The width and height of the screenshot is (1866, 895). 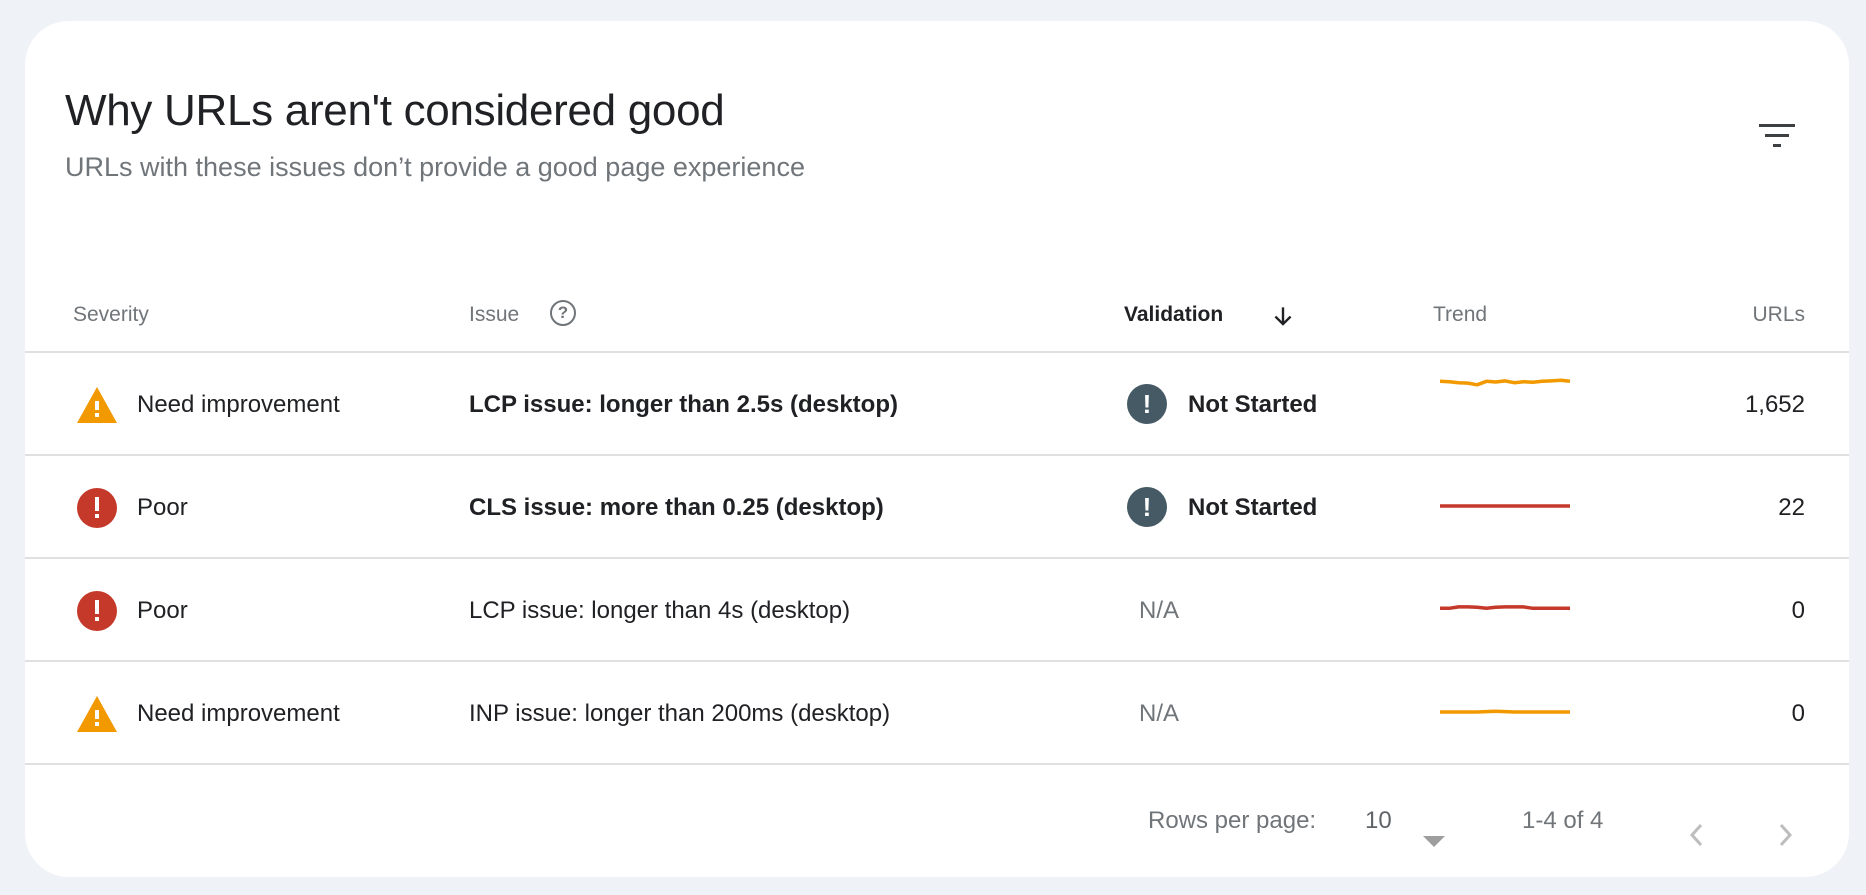 What do you see at coordinates (1777, 125) in the screenshot?
I see `filter-list-icon` at bounding box center [1777, 125].